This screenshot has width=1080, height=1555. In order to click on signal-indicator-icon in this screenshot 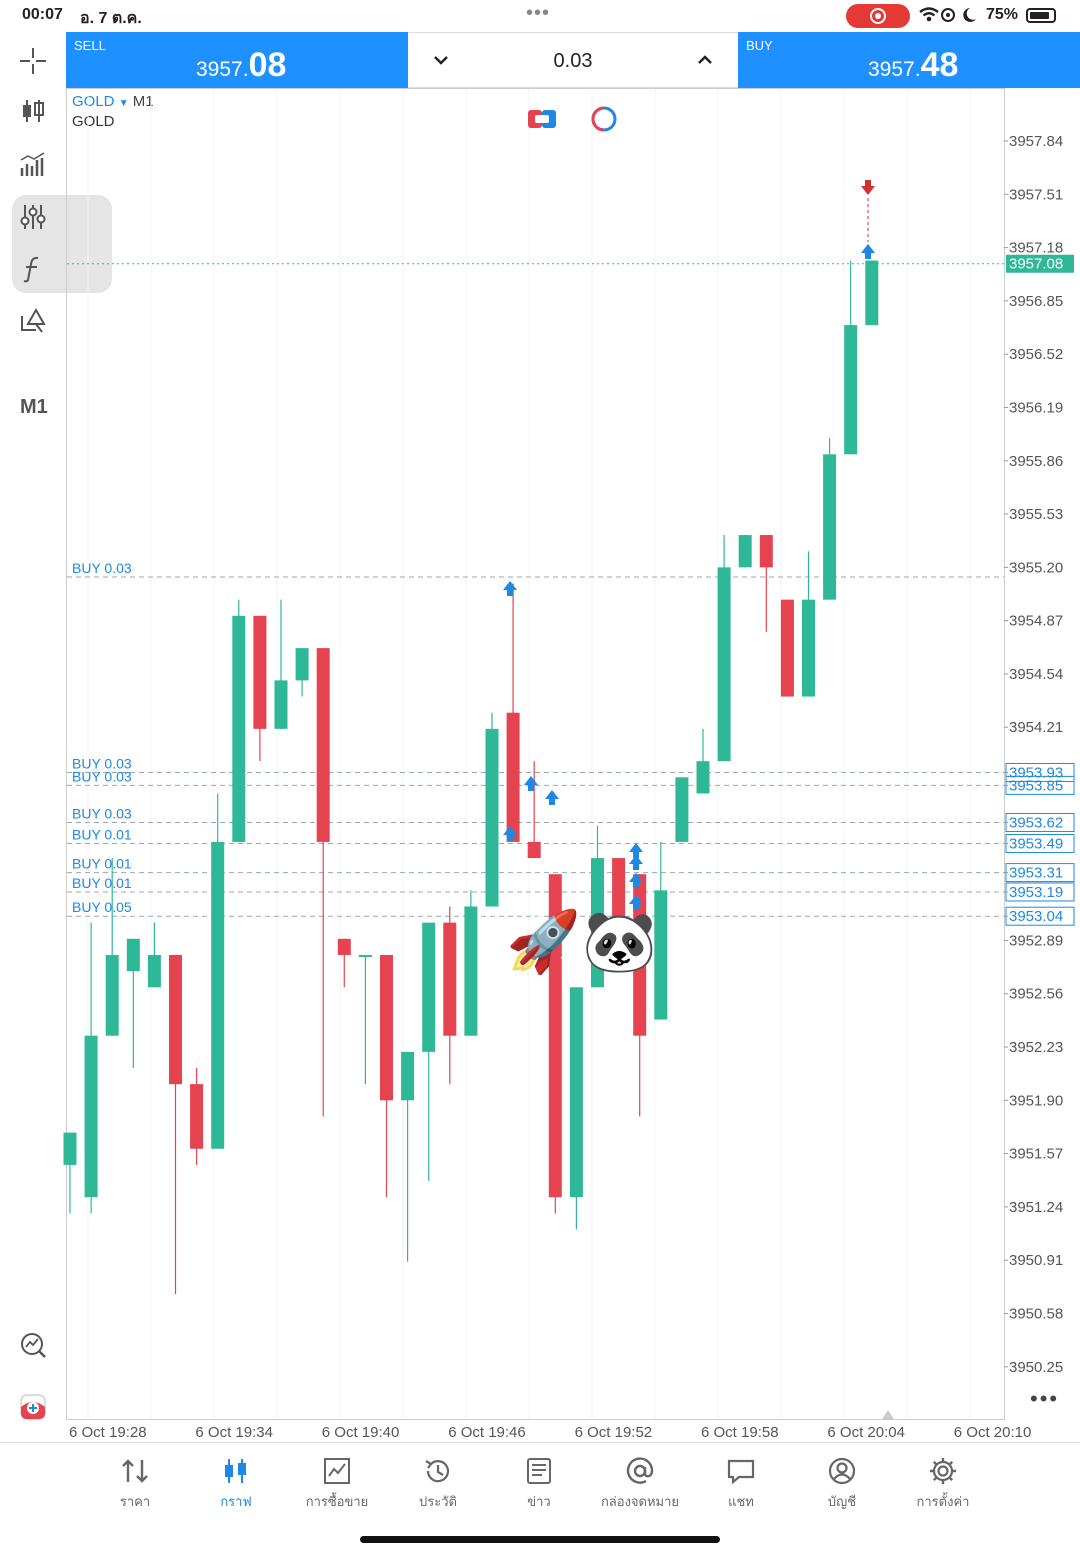, I will do `click(604, 119)`.